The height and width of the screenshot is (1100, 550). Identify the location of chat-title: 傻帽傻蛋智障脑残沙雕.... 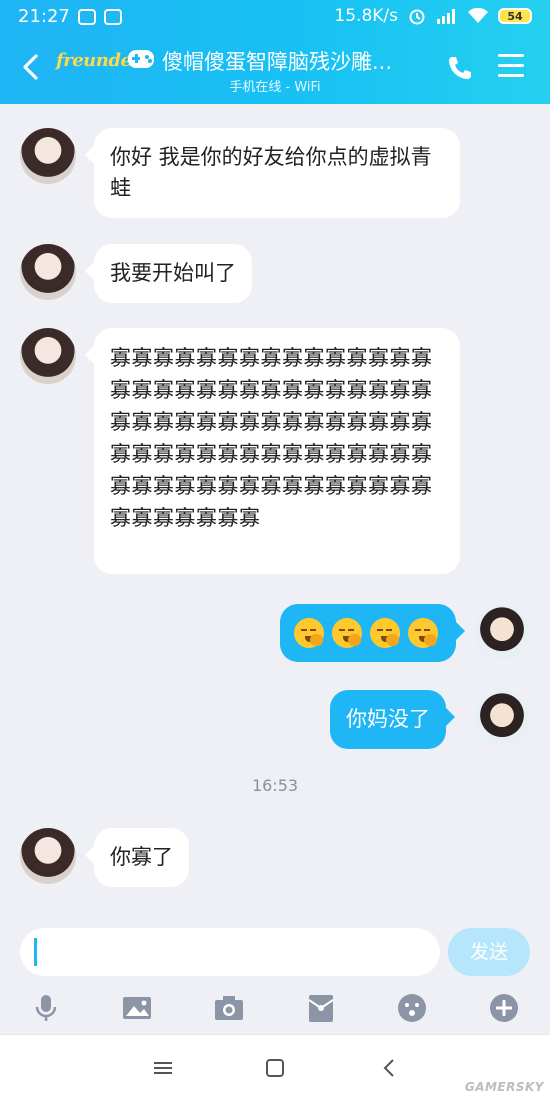
(277, 61).